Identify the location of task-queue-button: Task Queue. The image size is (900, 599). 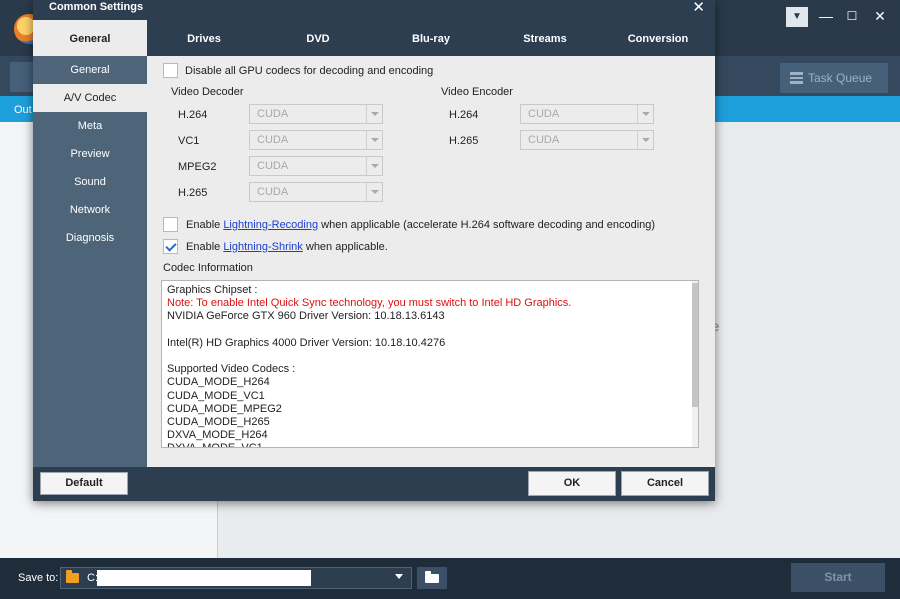
(834, 78).